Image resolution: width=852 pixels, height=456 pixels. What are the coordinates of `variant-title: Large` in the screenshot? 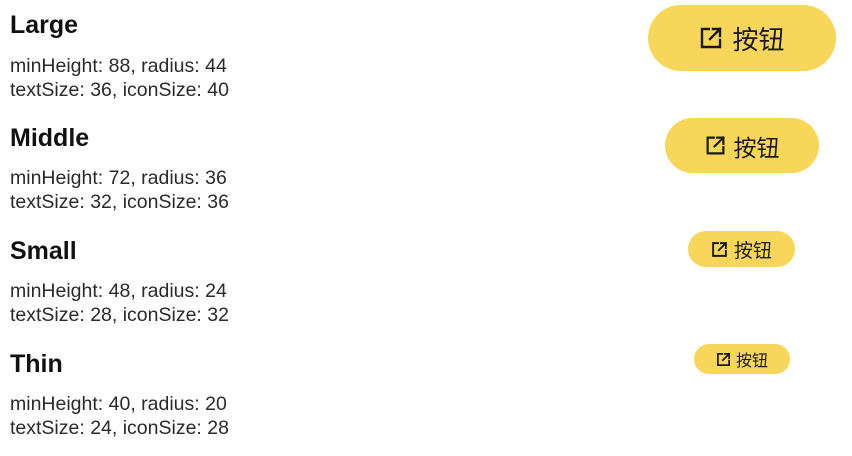 It's located at (44, 25).